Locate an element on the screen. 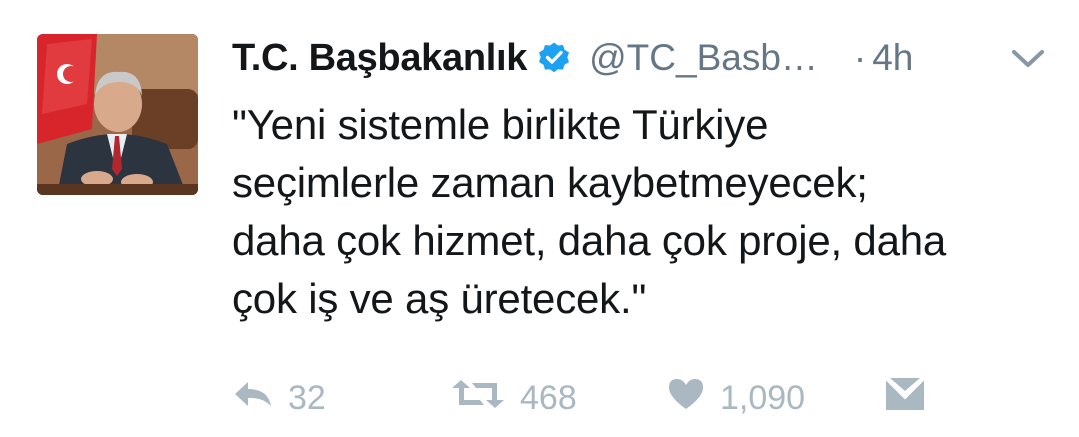  like-count: 1,090 is located at coordinates (763, 397).